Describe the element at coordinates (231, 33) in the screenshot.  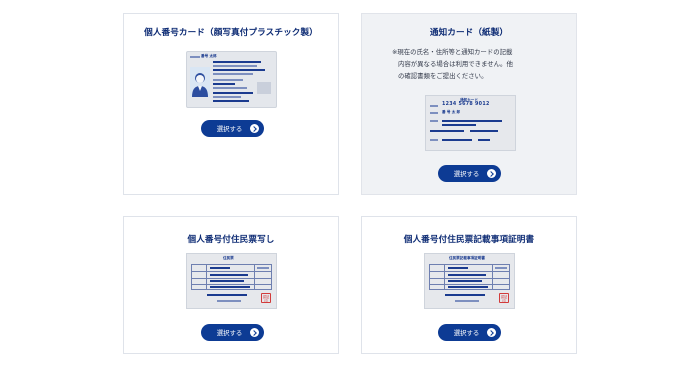
I see `card-title: 個人番号カード（顔写真付プラスチック製）` at that location.